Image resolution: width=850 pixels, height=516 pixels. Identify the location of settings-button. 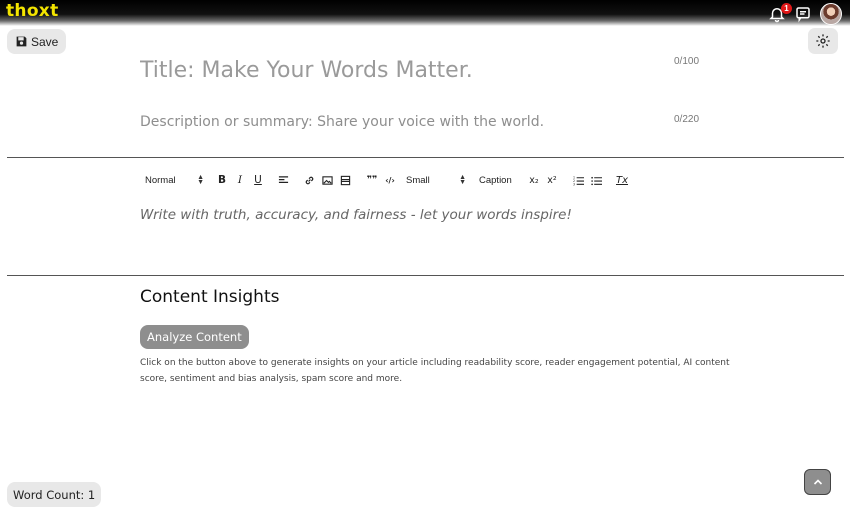
(823, 41).